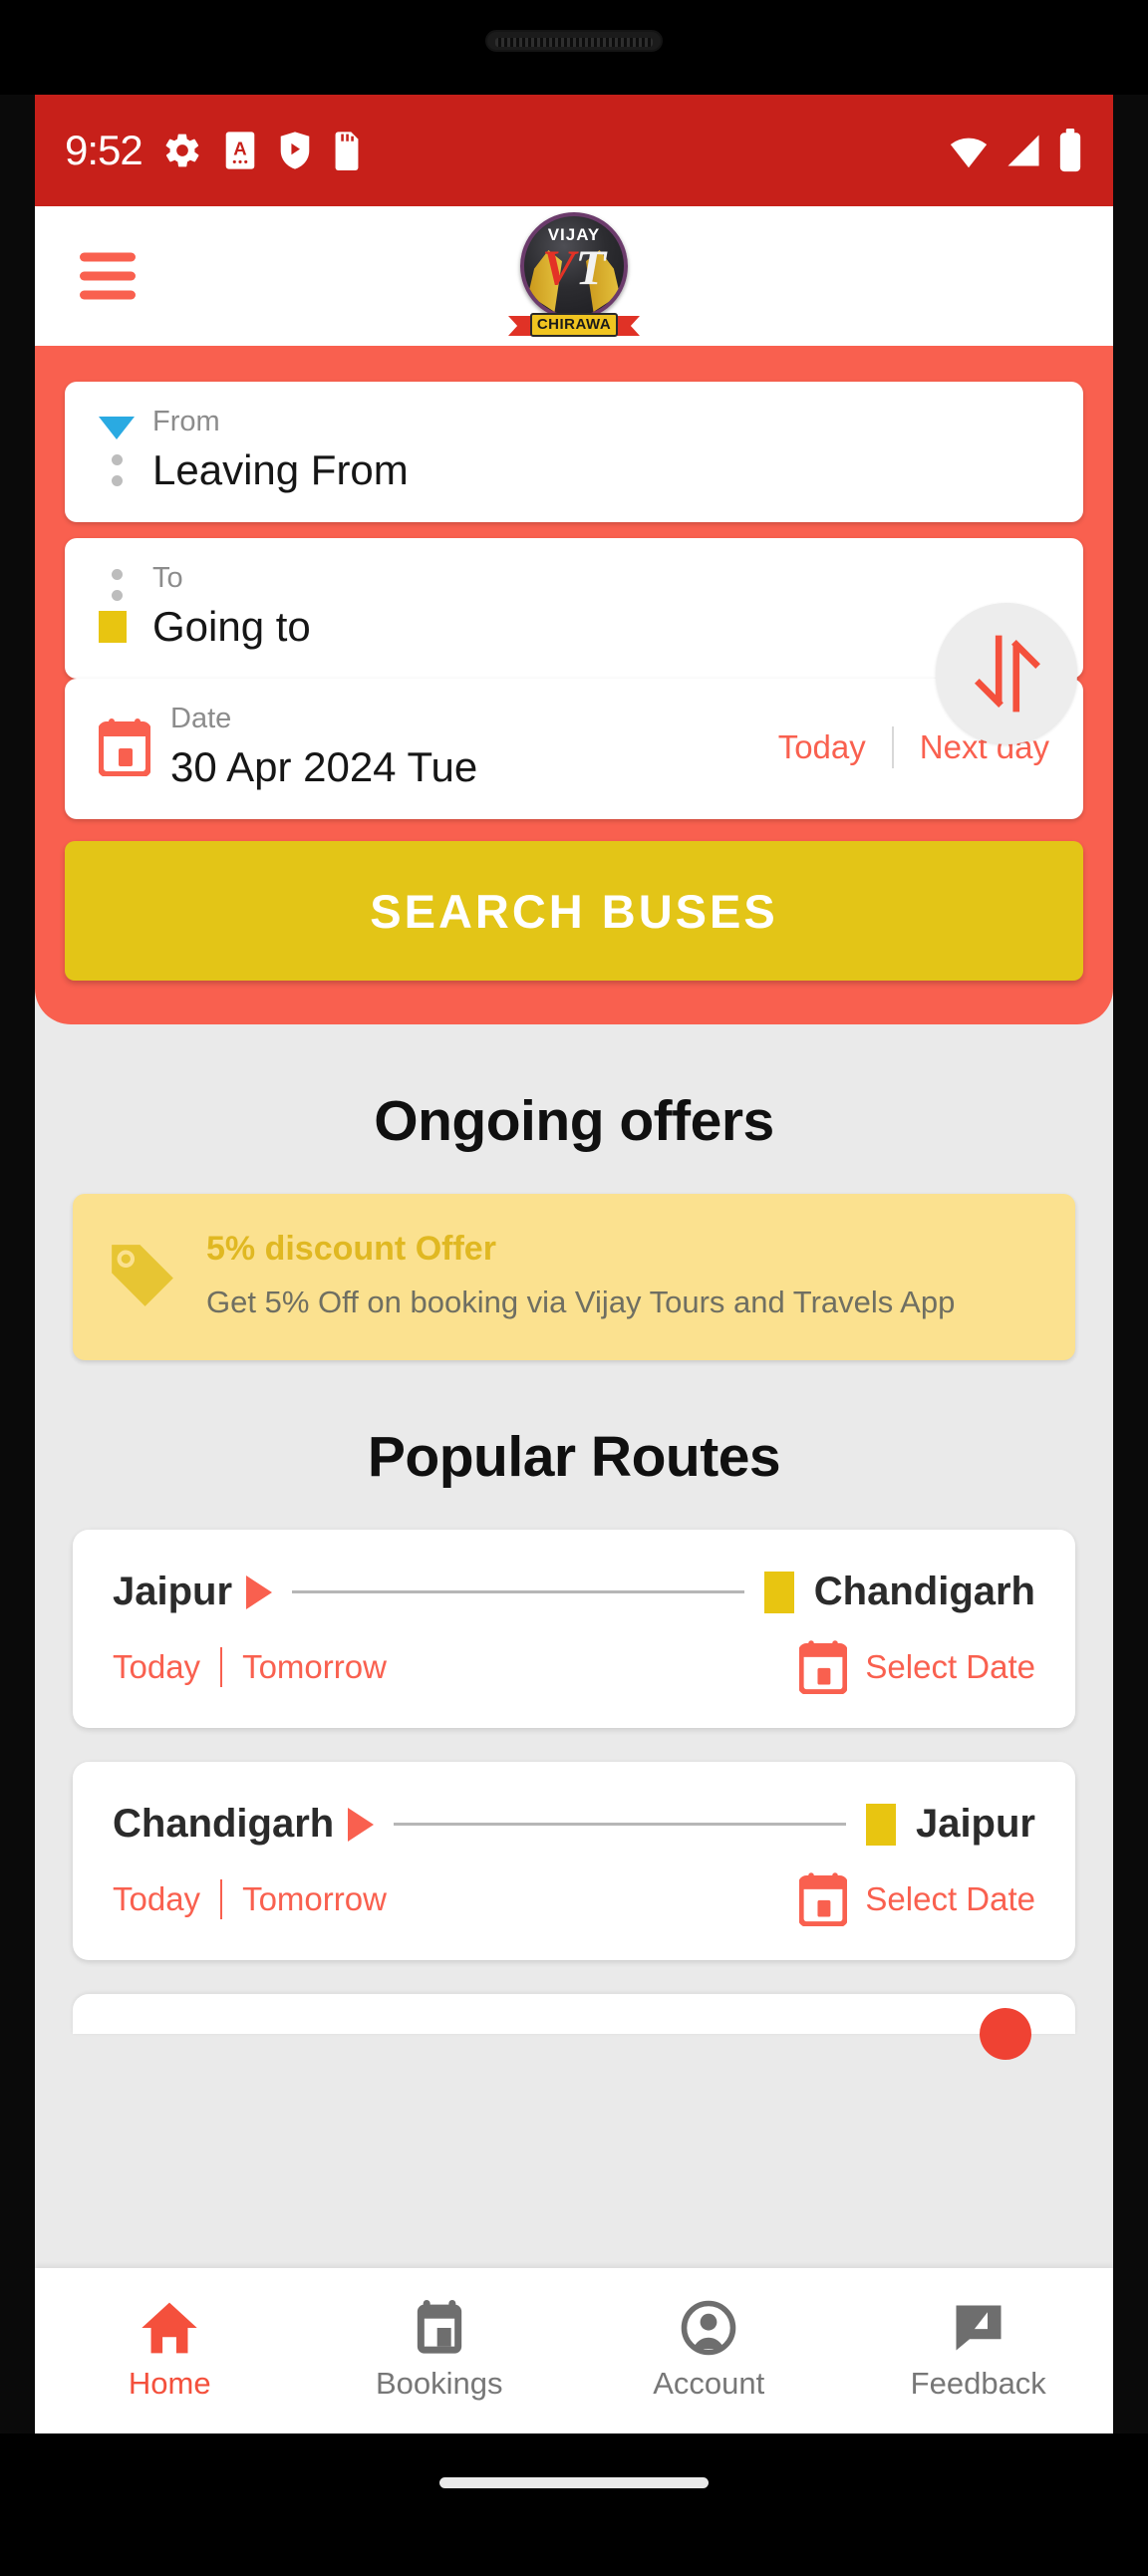 The image size is (1148, 2576). Describe the element at coordinates (574, 2482) in the screenshot. I see `home-gesture-indicator` at that location.